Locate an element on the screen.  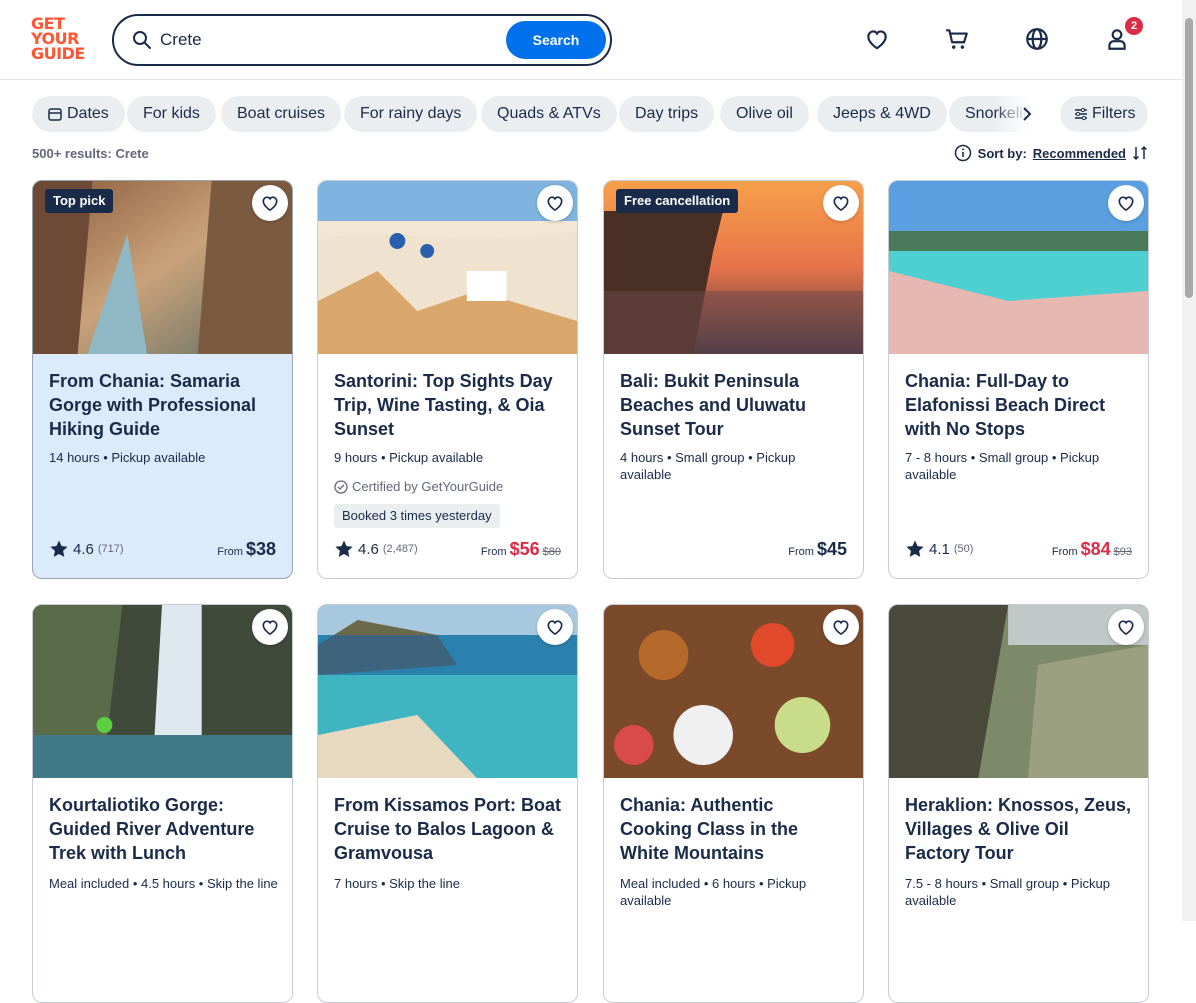
activity-meta: 14 hours • Pickup available is located at coordinates (127, 457).